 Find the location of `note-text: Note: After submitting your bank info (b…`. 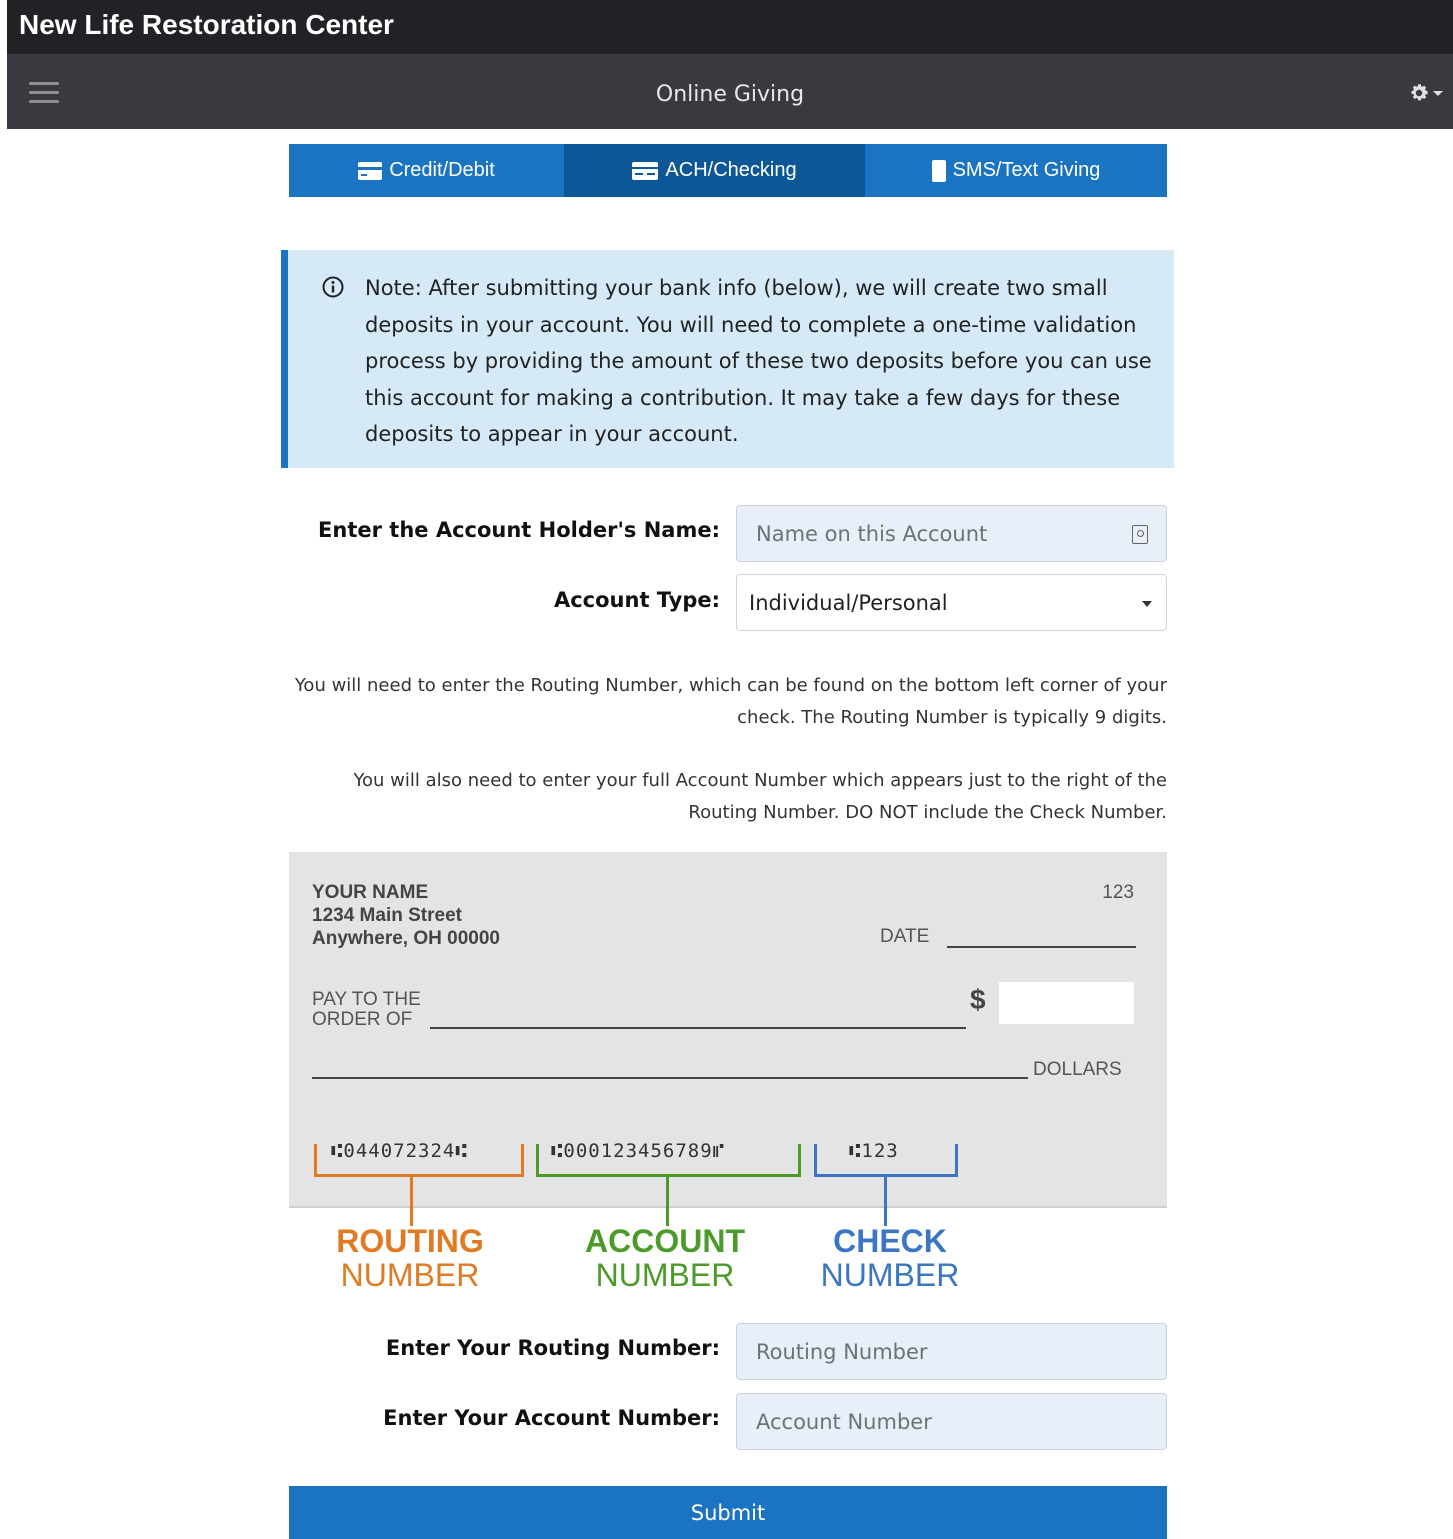

note-text: Note: After submitting your bank info (b… is located at coordinates (758, 361).